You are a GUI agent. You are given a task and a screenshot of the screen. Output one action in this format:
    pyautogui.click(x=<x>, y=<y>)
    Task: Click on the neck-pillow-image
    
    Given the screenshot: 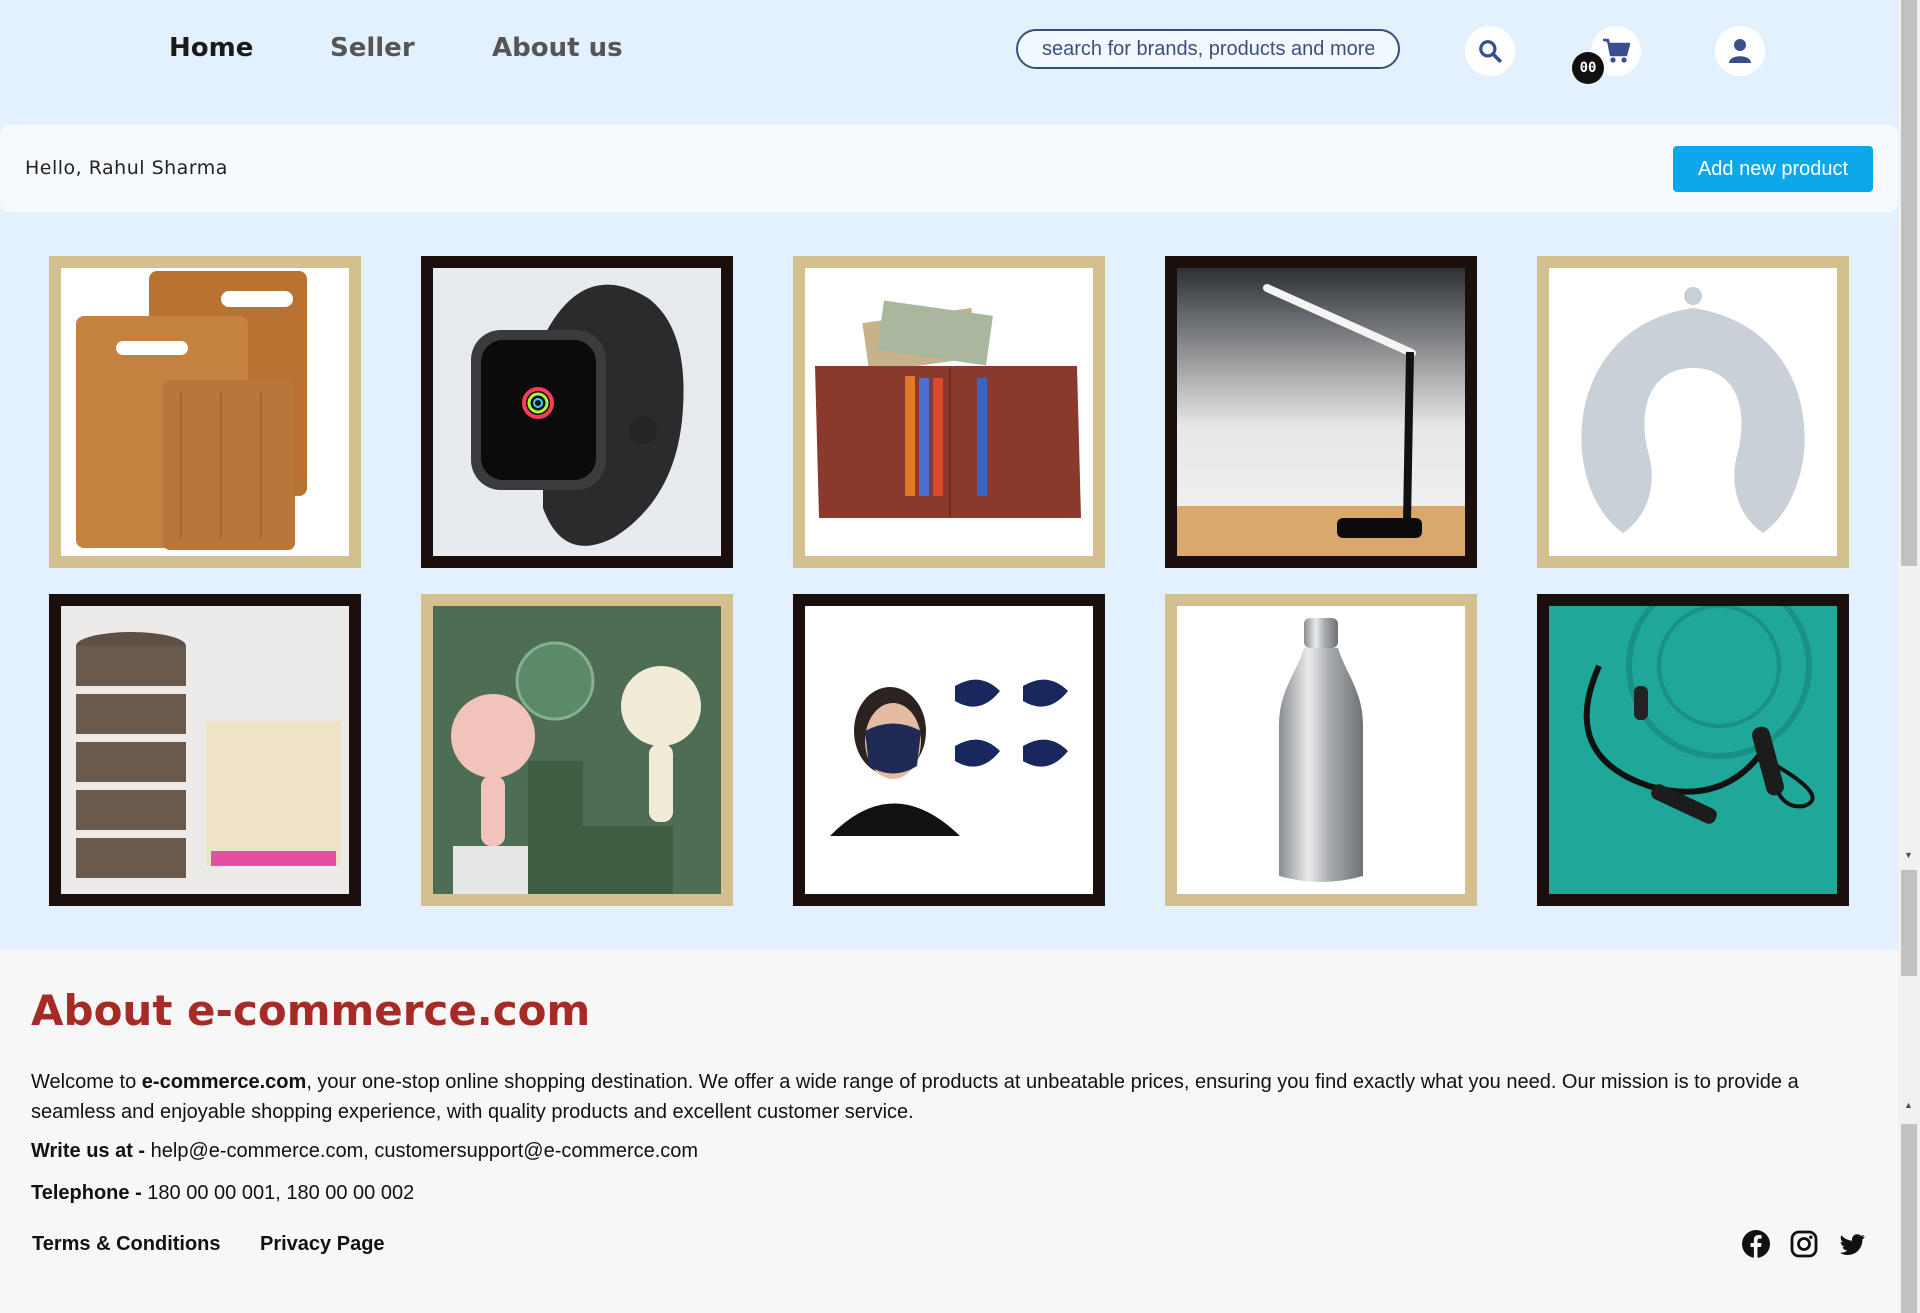 What is the action you would take?
    pyautogui.click(x=1693, y=412)
    